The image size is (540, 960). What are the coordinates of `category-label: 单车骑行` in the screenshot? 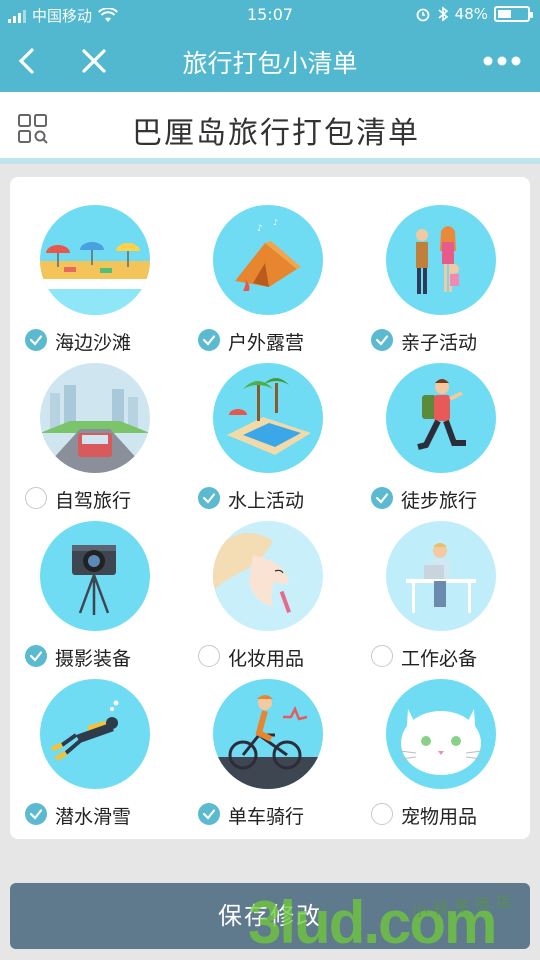 It's located at (266, 817).